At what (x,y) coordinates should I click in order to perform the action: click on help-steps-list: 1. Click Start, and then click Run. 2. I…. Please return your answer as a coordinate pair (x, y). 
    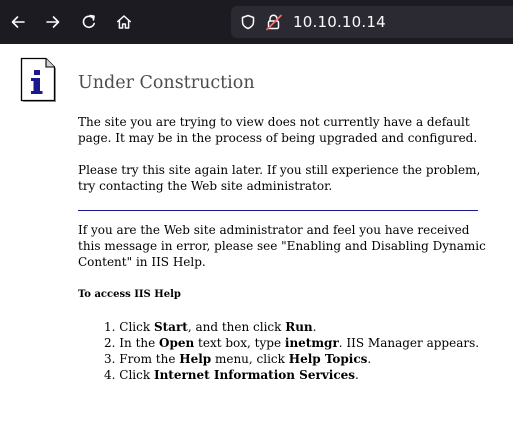
    Looking at the image, I should click on (291, 351).